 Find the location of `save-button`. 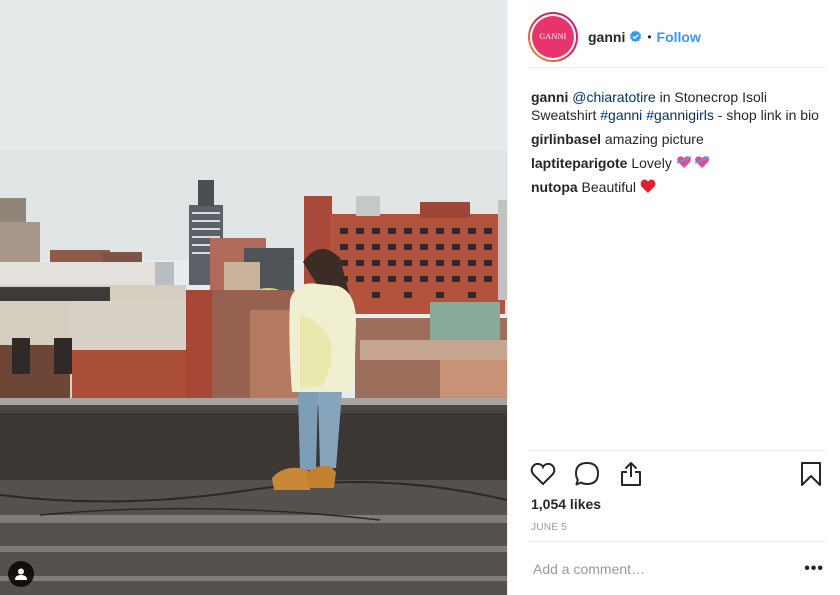

save-button is located at coordinates (811, 474).